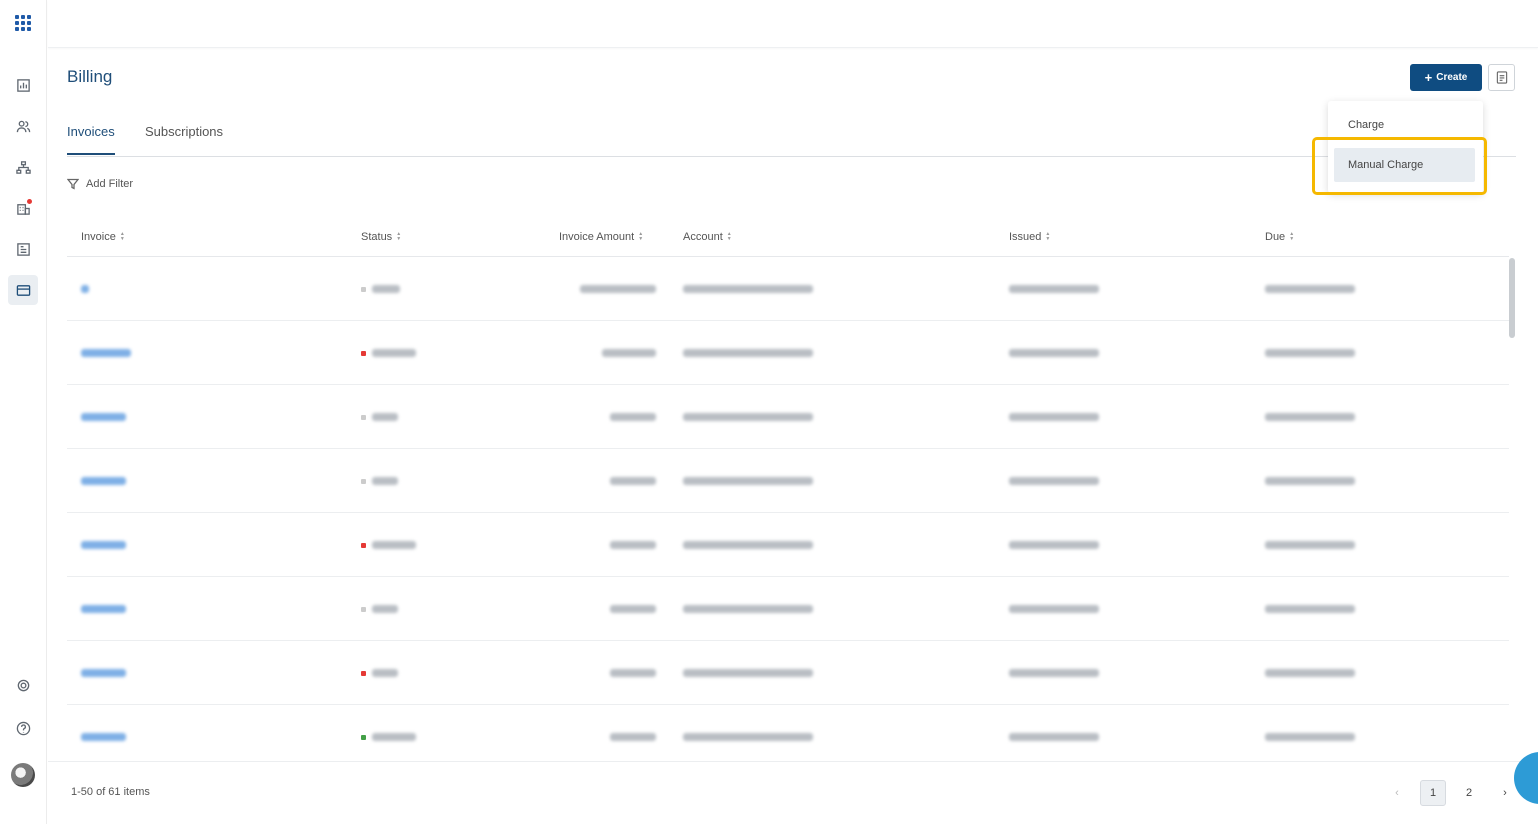 The height and width of the screenshot is (824, 1538). What do you see at coordinates (377, 237) in the screenshot?
I see `column-label: Status` at bounding box center [377, 237].